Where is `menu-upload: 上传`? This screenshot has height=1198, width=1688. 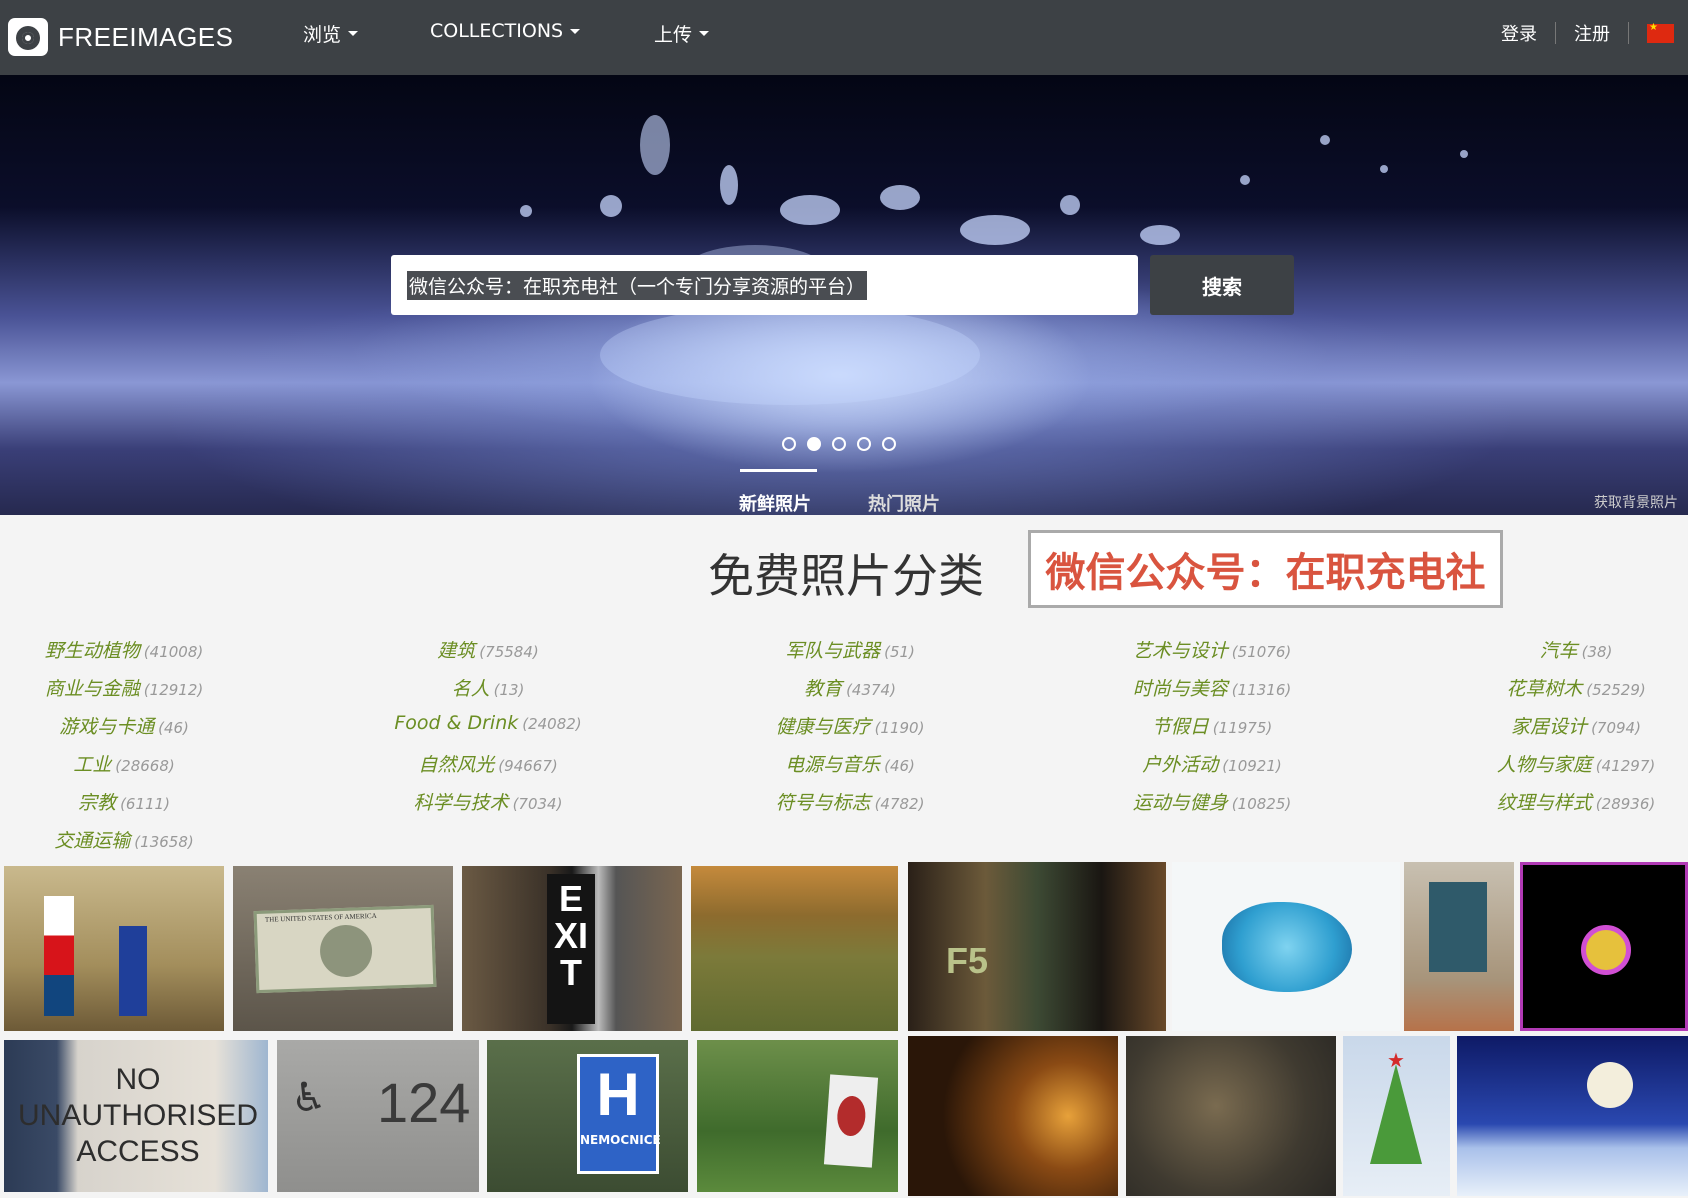 menu-upload: 上传 is located at coordinates (681, 33).